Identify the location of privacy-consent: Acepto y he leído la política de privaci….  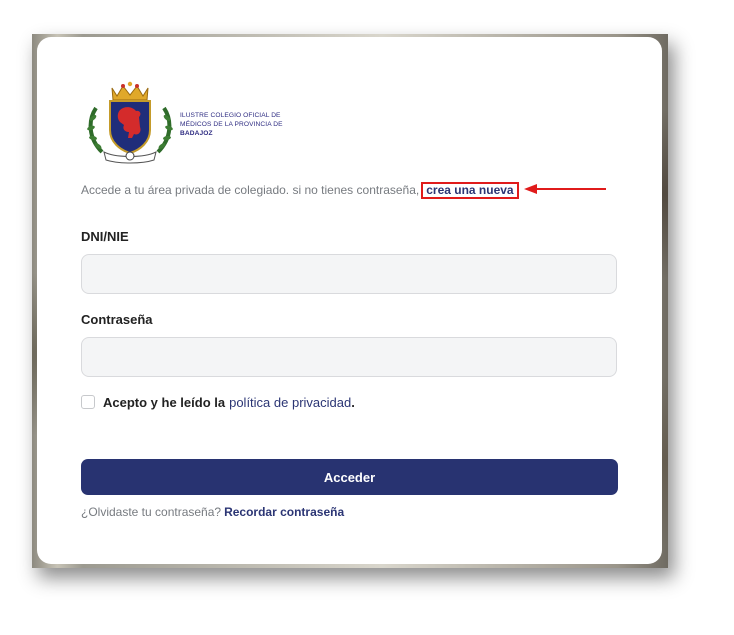
(218, 402).